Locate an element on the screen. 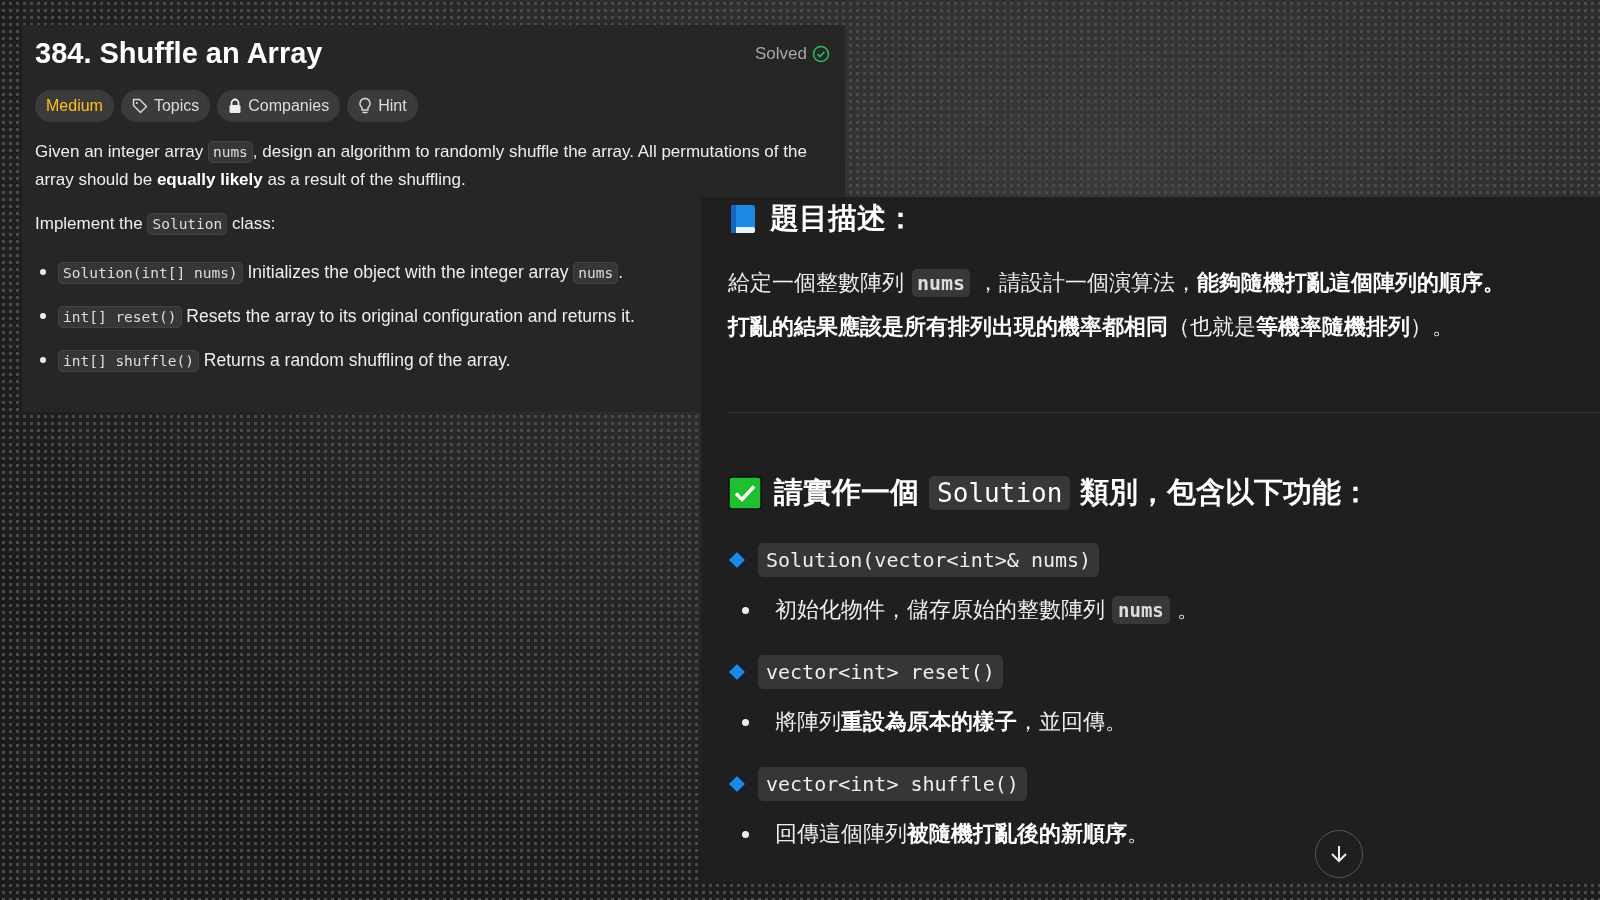 The image size is (1600, 900). lightbulb-icon is located at coordinates (365, 106).